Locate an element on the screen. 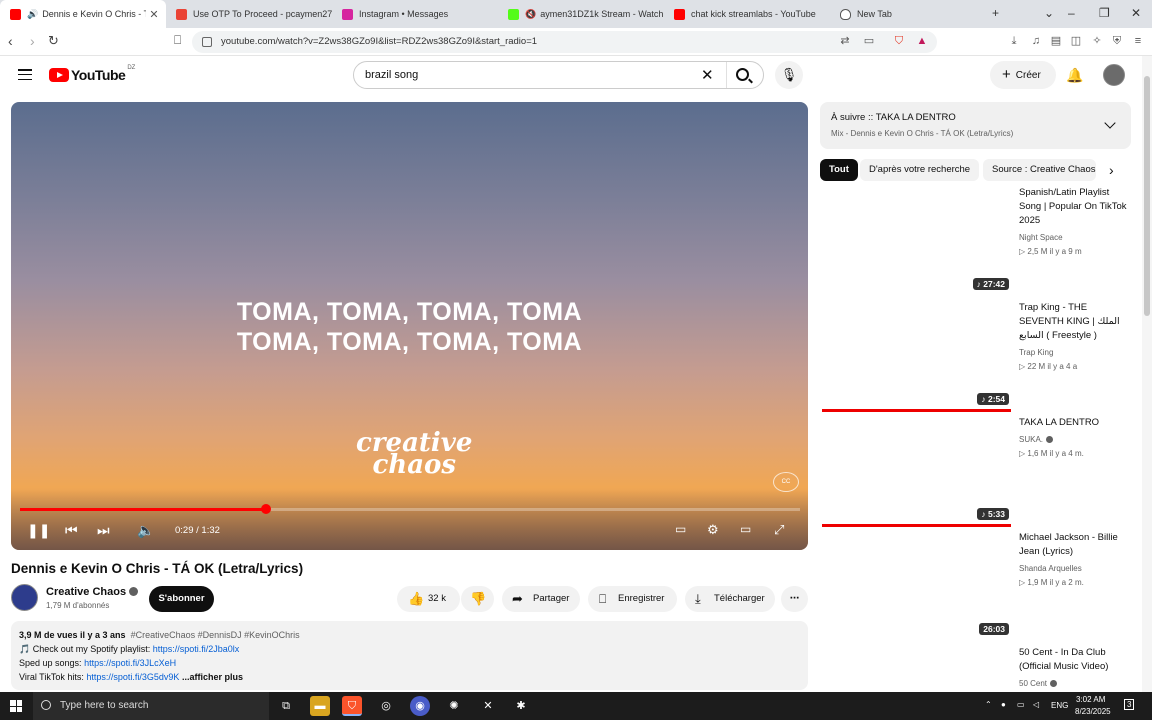  clock-date: 8/23/2025 is located at coordinates (1093, 711).